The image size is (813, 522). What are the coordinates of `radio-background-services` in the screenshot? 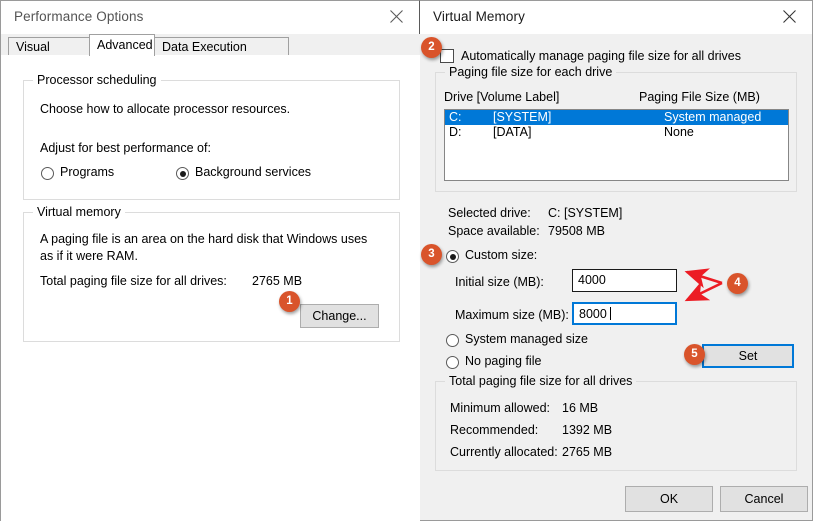 It's located at (182, 173).